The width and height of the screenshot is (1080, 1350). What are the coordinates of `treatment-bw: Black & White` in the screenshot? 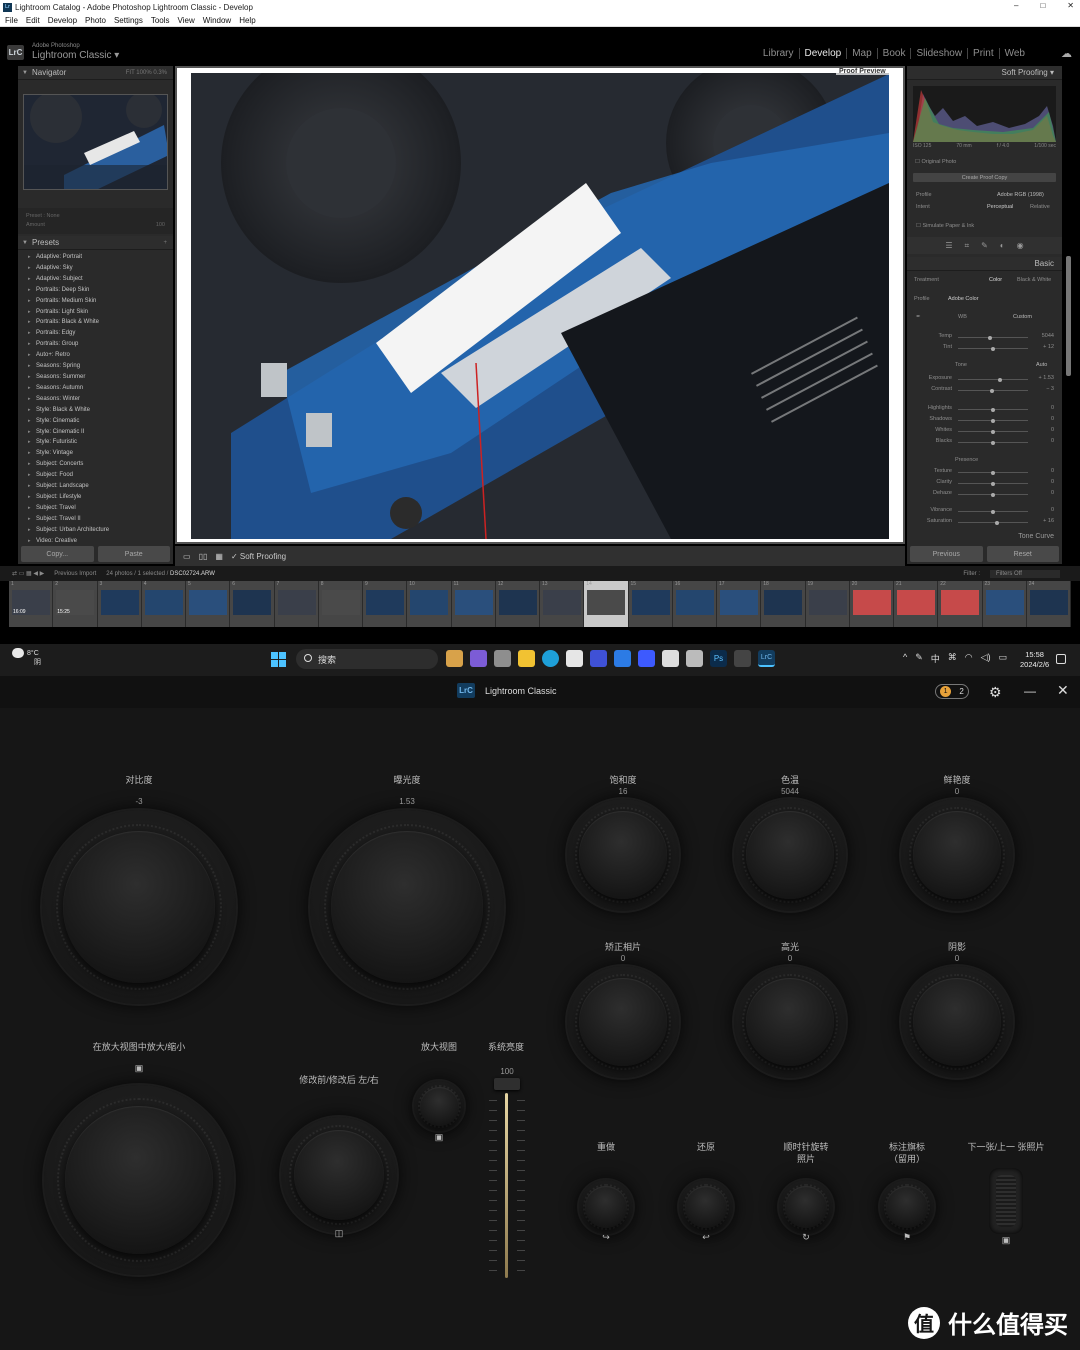 It's located at (1034, 280).